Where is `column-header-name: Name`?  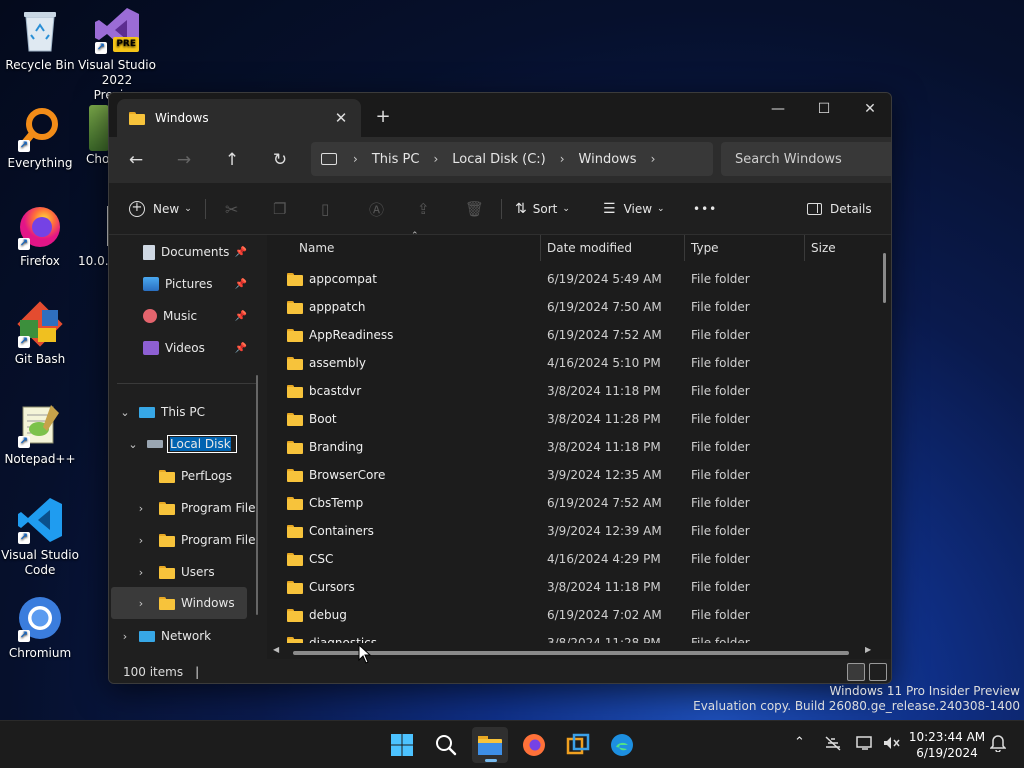 column-header-name: Name is located at coordinates (417, 248).